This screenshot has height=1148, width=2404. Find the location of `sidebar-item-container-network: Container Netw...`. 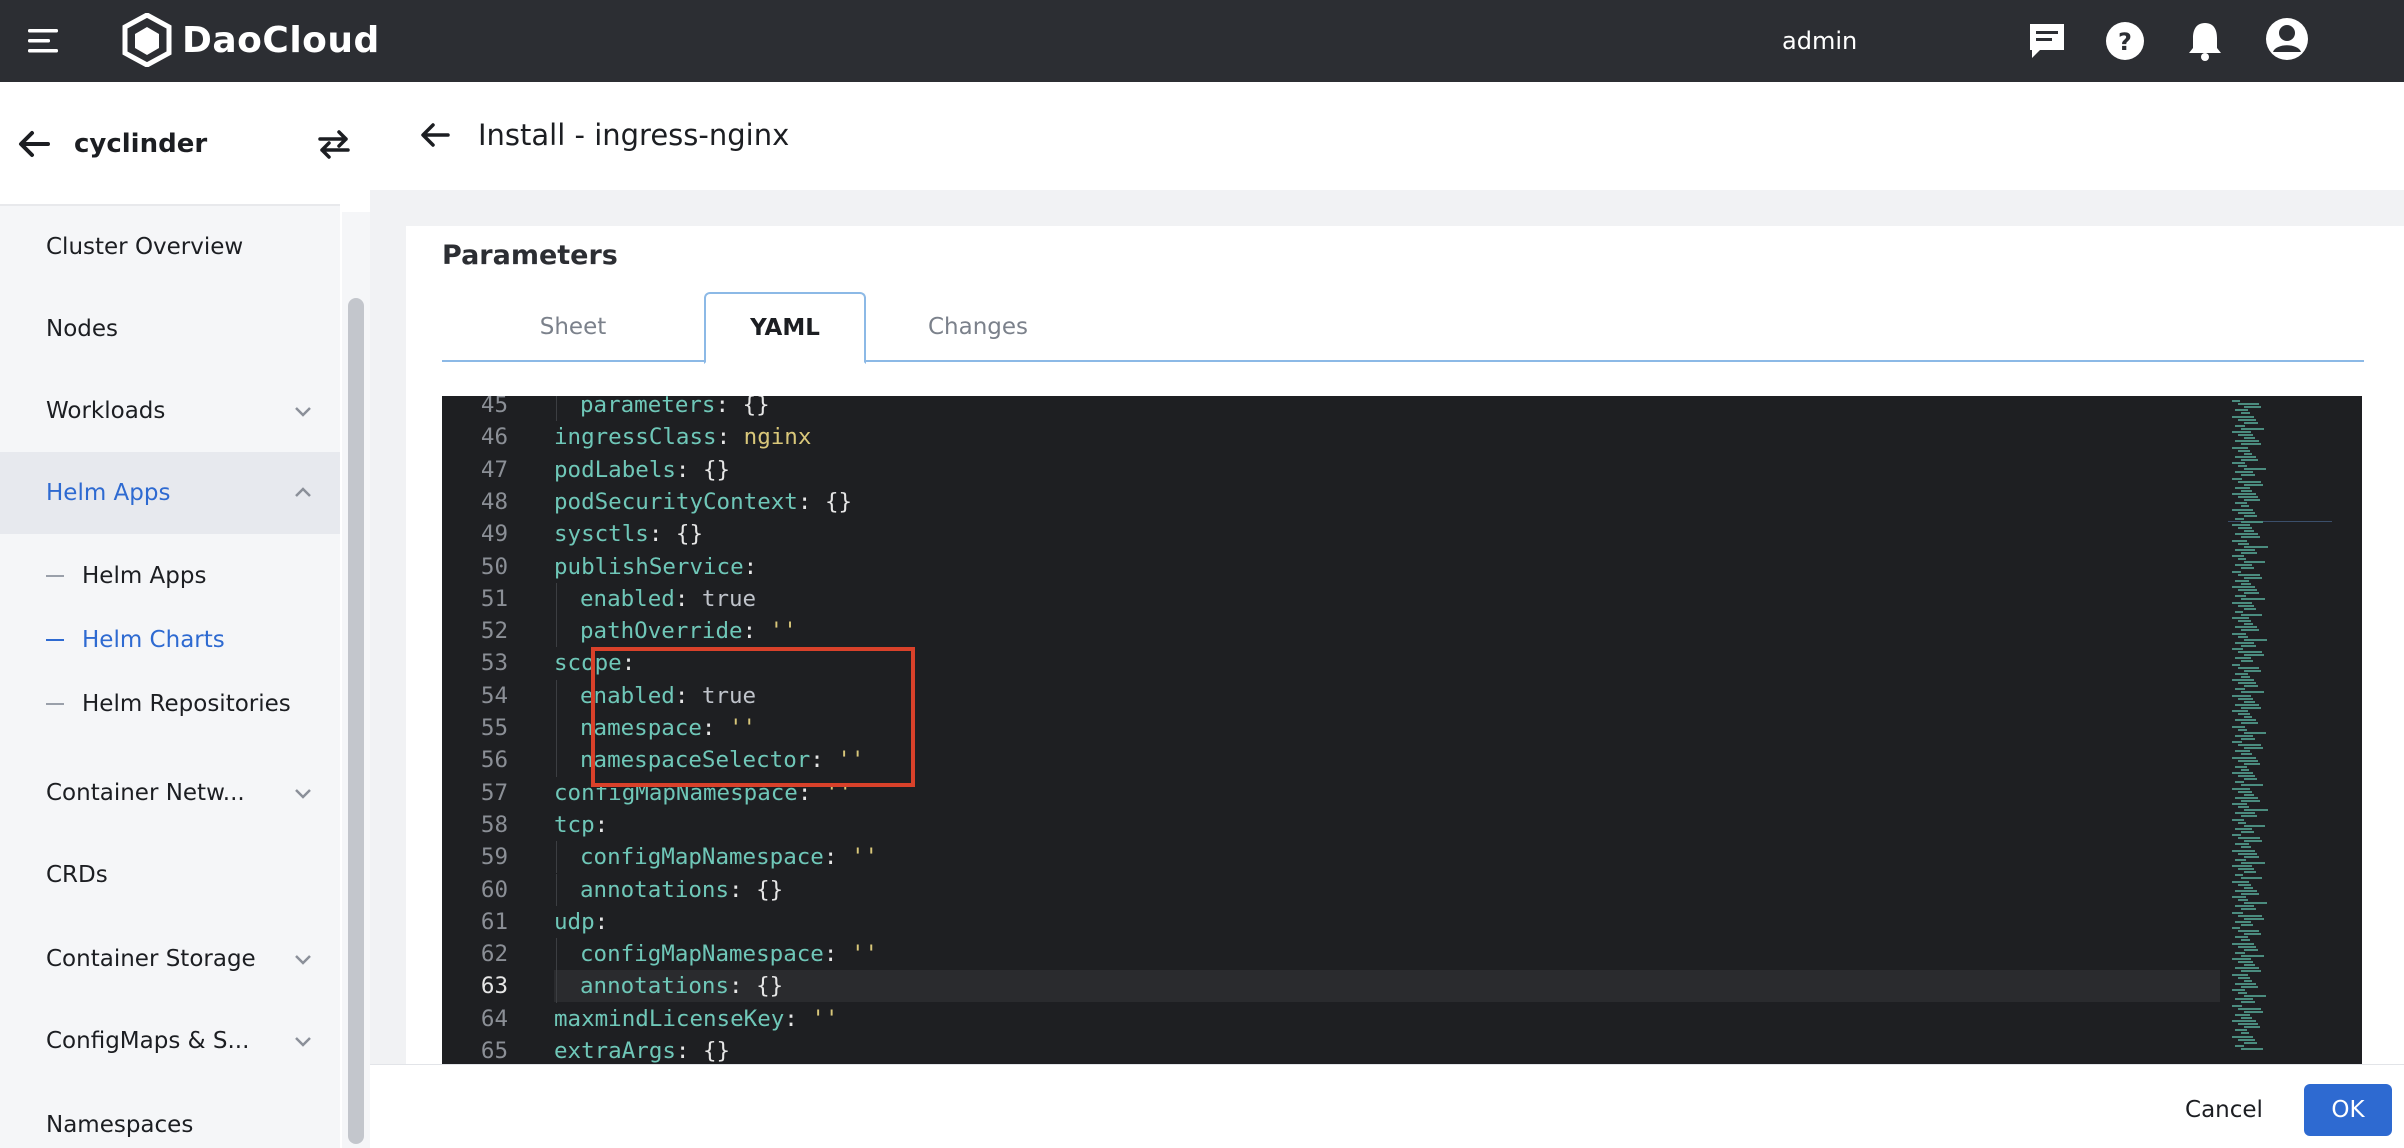

sidebar-item-container-network: Container Netw... is located at coordinates (170, 793).